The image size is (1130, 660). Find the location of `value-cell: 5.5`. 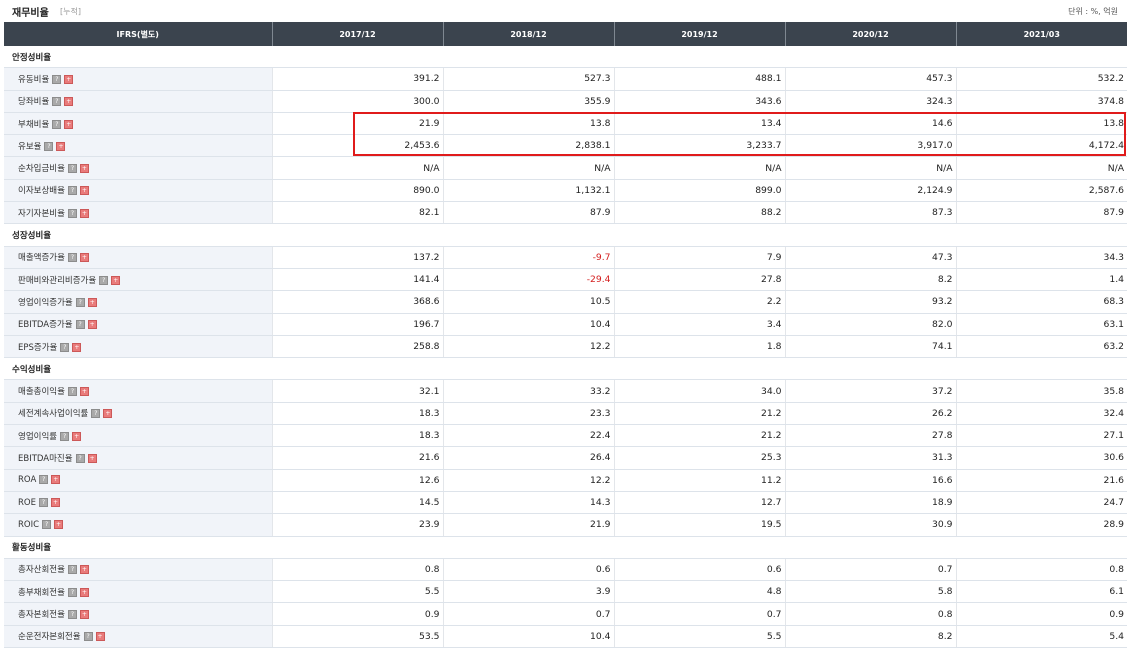

value-cell: 5.5 is located at coordinates (357, 592).